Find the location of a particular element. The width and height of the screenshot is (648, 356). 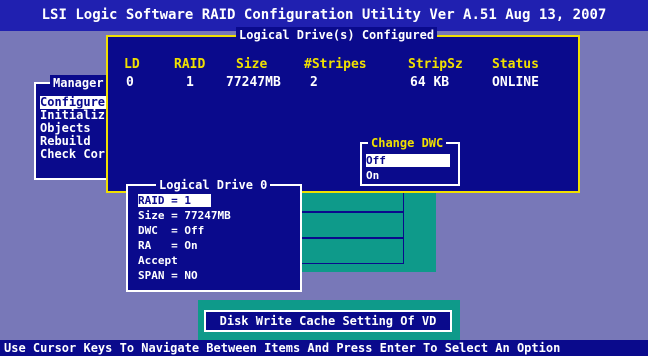

dwc-option-on: On is located at coordinates (372, 175).